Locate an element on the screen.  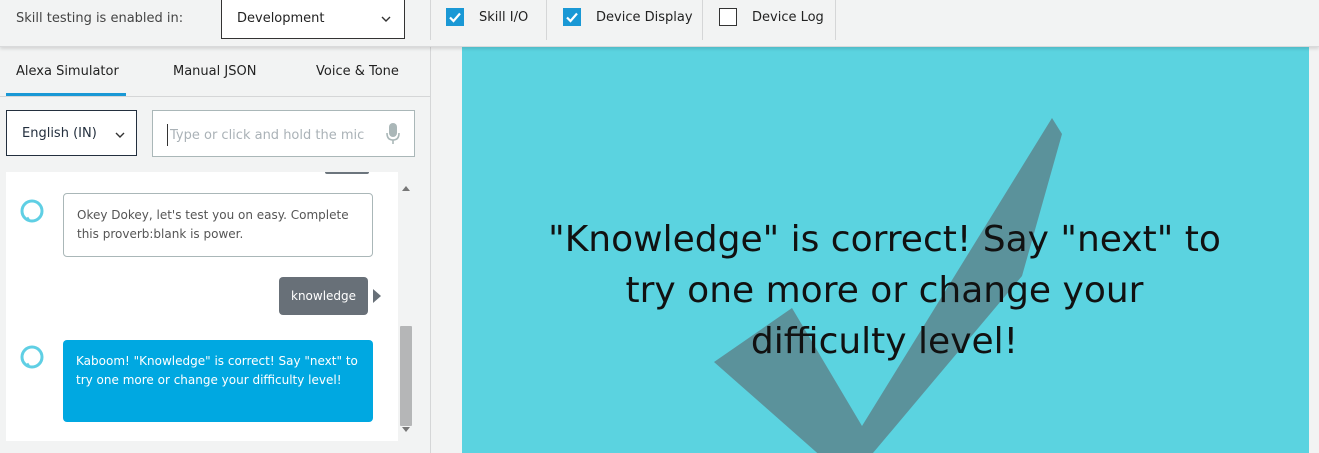
microphone-icon is located at coordinates (393, 136).